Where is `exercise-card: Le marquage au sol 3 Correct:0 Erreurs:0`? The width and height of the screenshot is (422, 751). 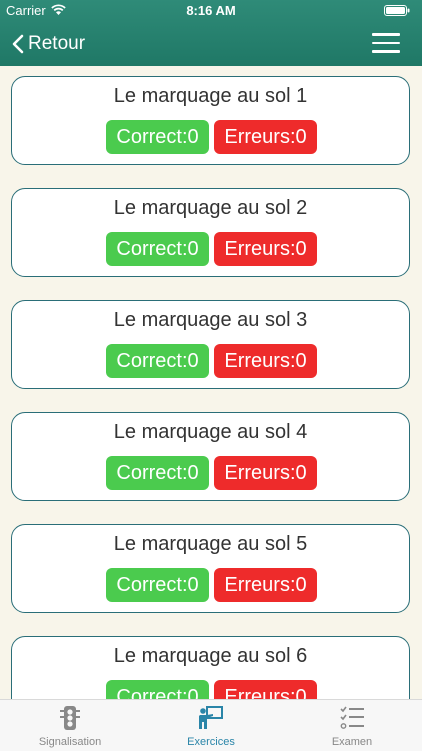 exercise-card: Le marquage au sol 3 Correct:0 Erreurs:0 is located at coordinates (210, 344).